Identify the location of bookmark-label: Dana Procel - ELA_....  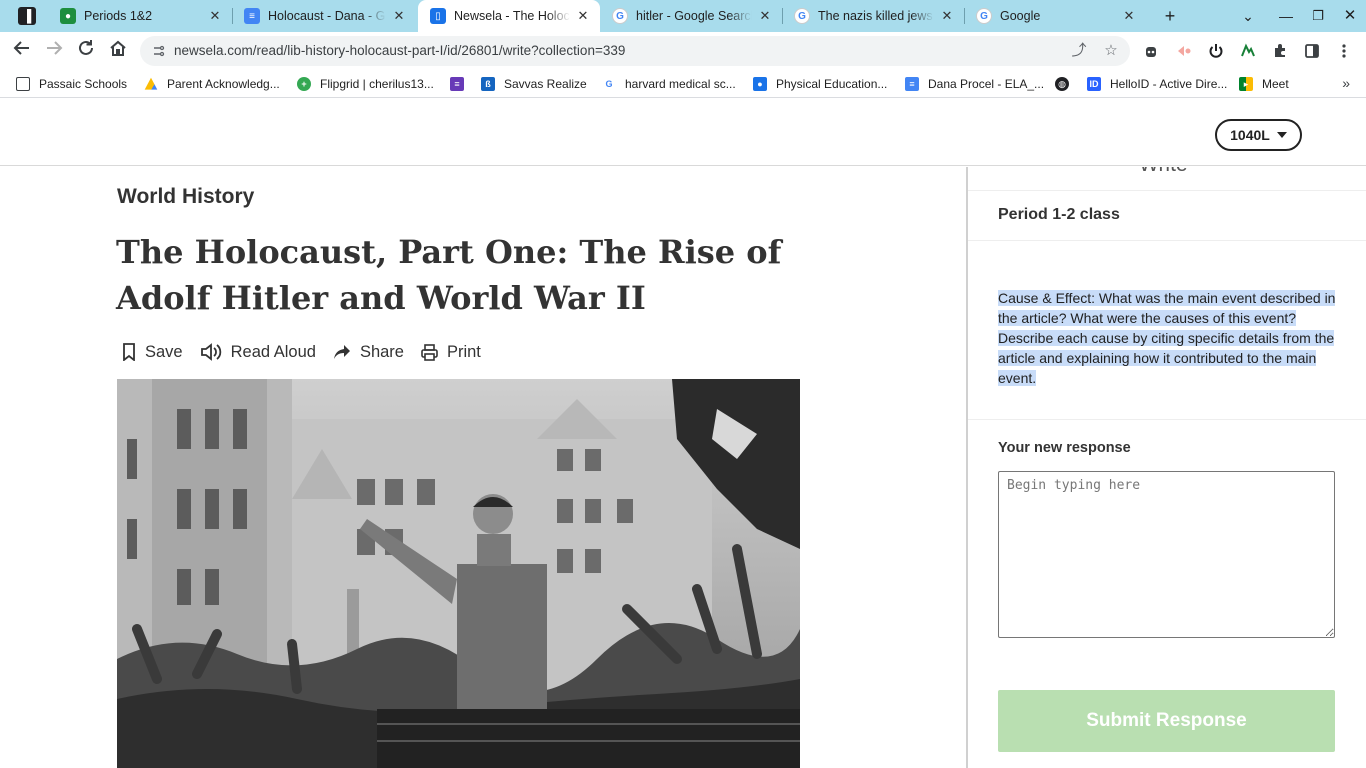
(986, 84).